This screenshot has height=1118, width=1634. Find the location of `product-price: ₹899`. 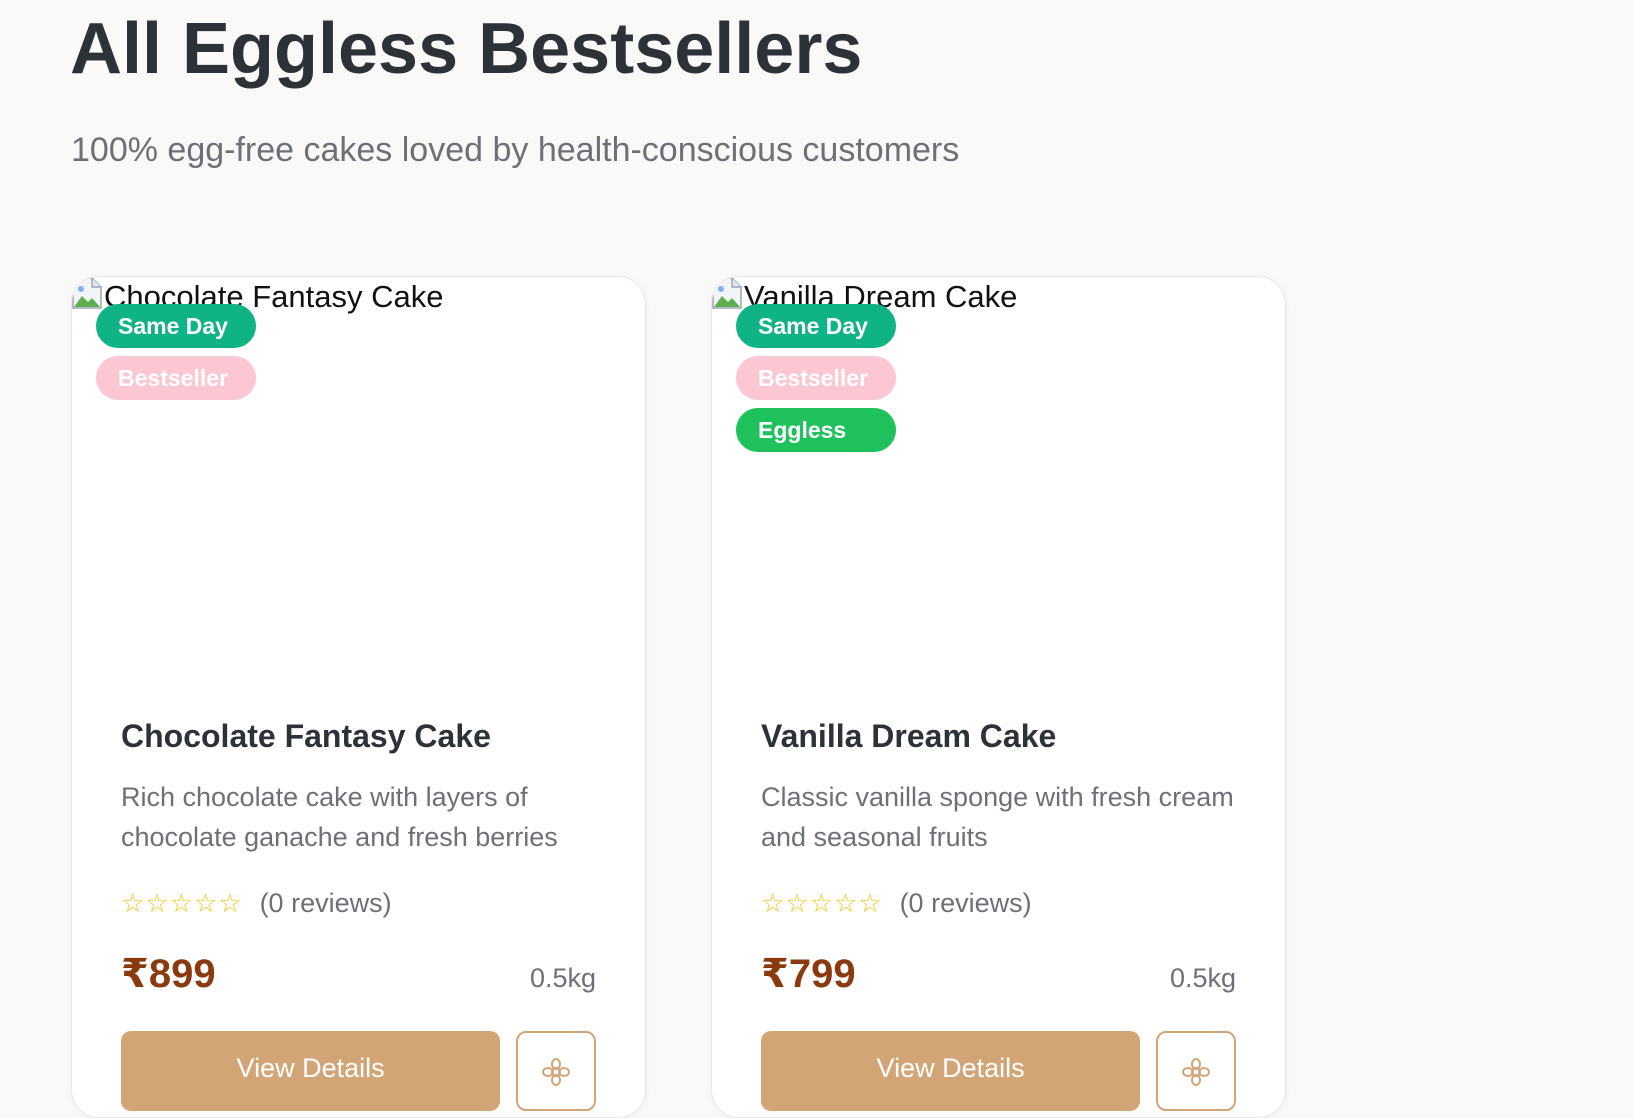

product-price: ₹899 is located at coordinates (168, 974).